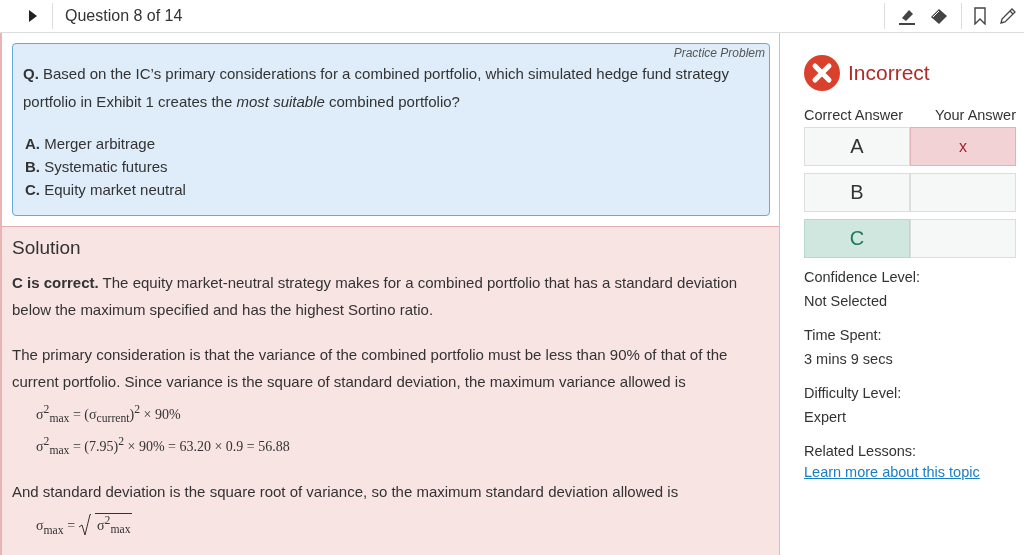  I want to click on detail-label: Difficulty Level:, so click(853, 393).